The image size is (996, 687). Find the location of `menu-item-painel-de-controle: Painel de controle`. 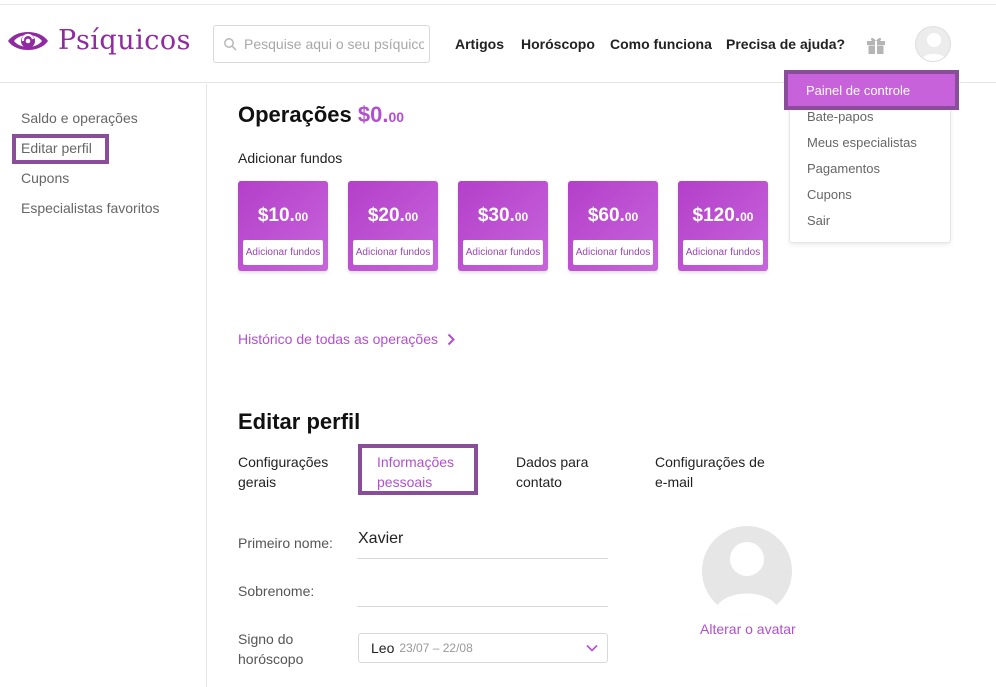

menu-item-painel-de-controle: Painel de controle is located at coordinates (871, 90).